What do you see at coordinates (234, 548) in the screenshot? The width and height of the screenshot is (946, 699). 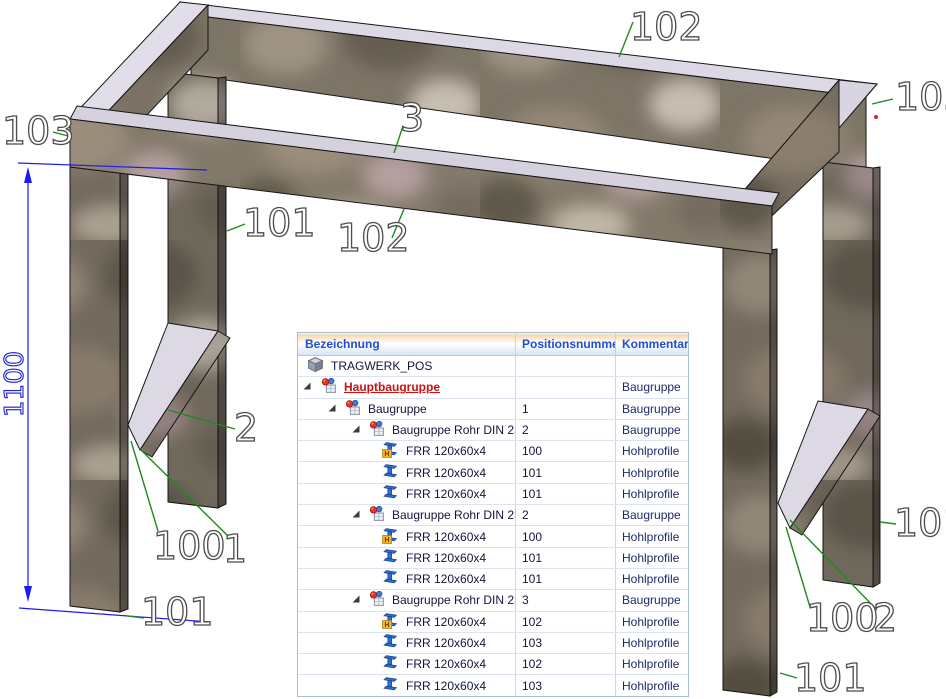 I see `label-pos-1-left: 1` at bounding box center [234, 548].